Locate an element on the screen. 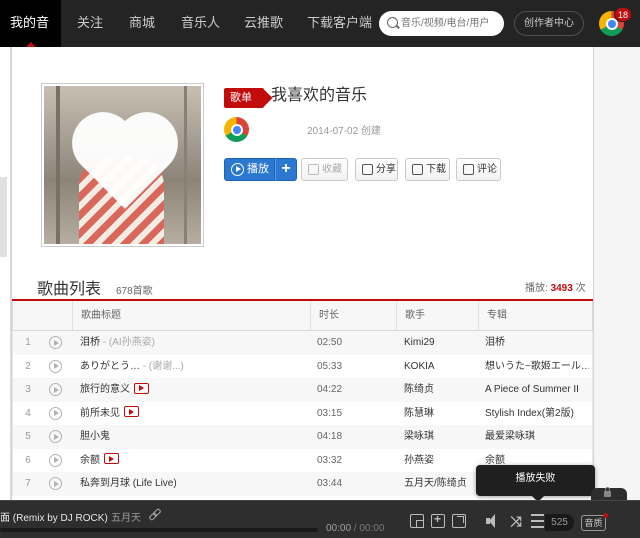 The image size is (640, 538). song-title: 泪桥 is located at coordinates (90, 342).